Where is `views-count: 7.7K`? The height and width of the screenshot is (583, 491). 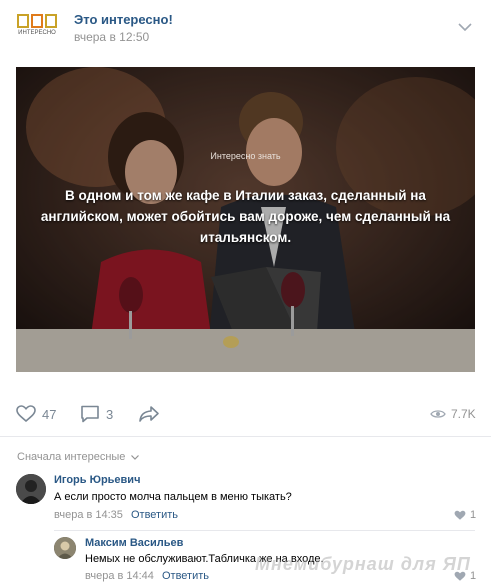 views-count: 7.7K is located at coordinates (463, 414).